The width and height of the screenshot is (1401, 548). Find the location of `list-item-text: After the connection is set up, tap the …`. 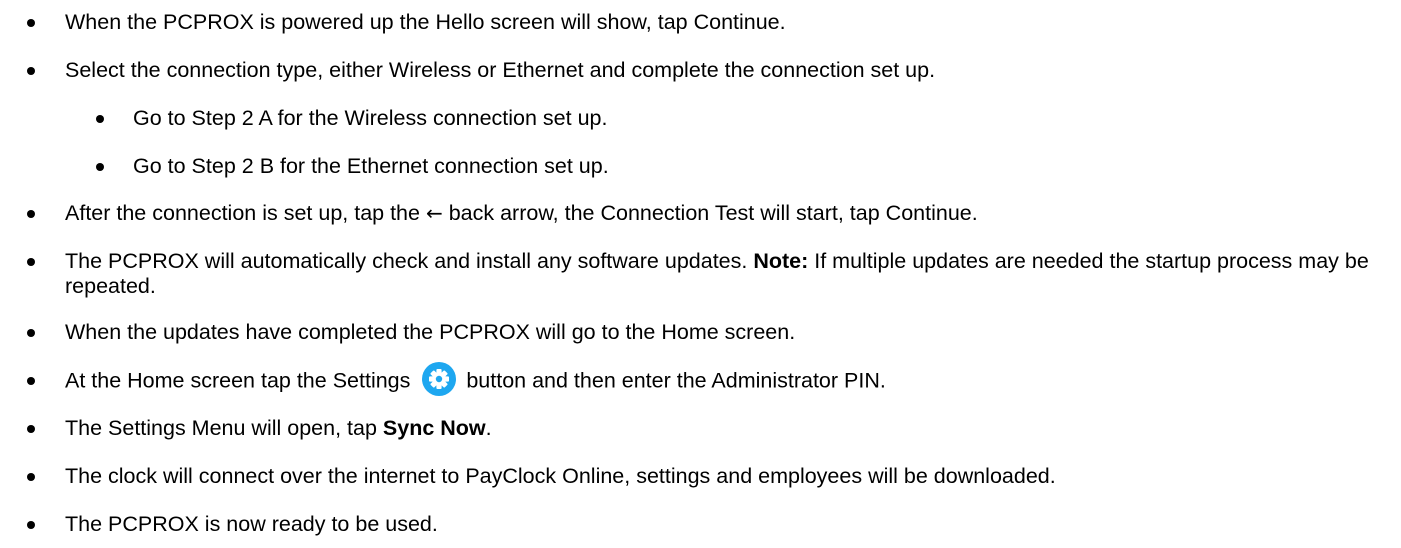

list-item-text: After the connection is set up, tap the … is located at coordinates (729, 213).